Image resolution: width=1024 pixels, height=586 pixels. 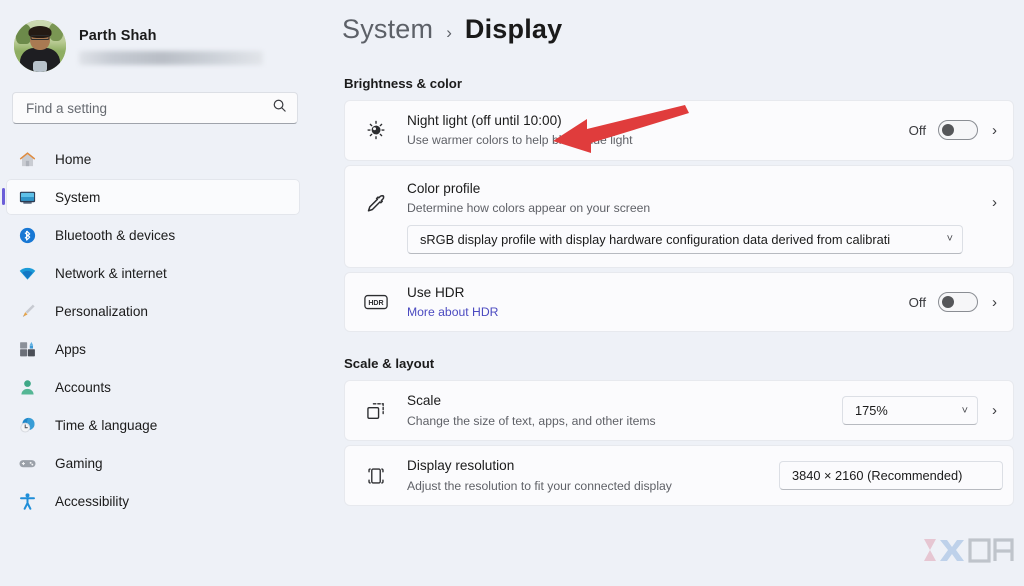 What do you see at coordinates (996, 410) in the screenshot?
I see `scale-chevron-icon: ›` at bounding box center [996, 410].